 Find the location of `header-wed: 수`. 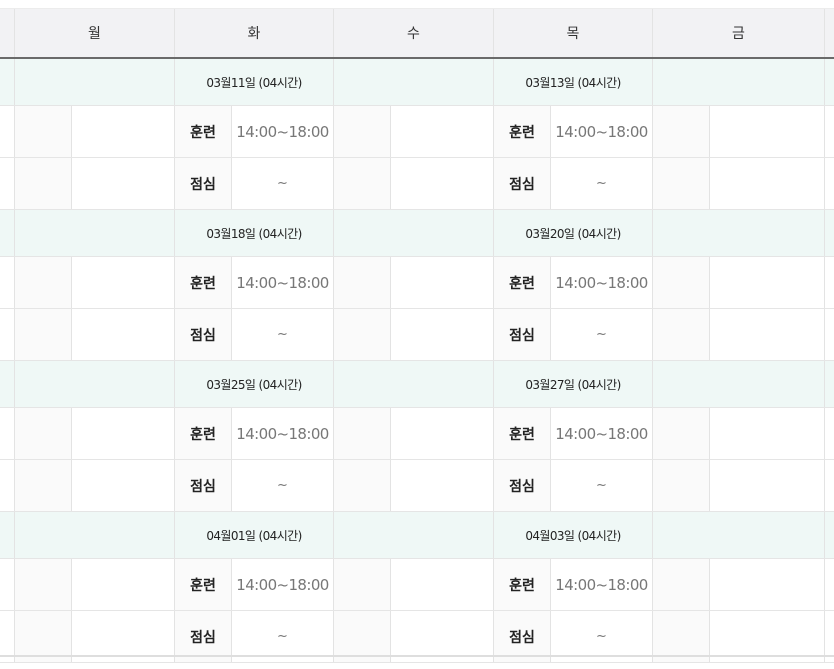

header-wed: 수 is located at coordinates (413, 33).